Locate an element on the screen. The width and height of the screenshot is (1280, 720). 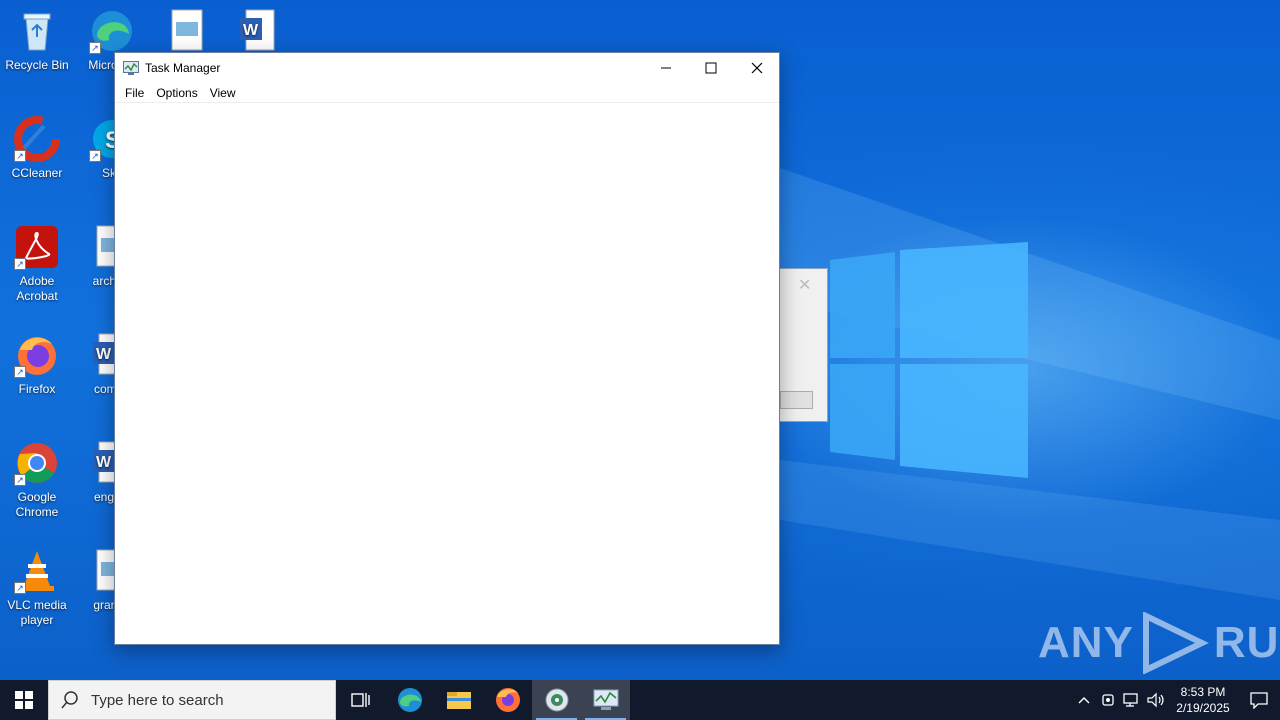
desktop-icon-label: Adobe Acrobat is located at coordinates (37, 288).